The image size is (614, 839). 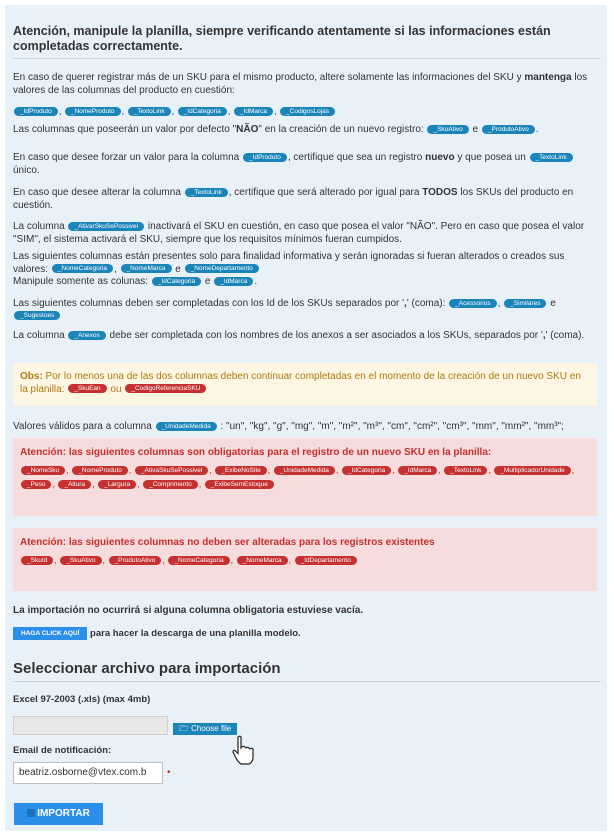 I want to click on column-tag: _CodigosLojas, so click(x=308, y=112).